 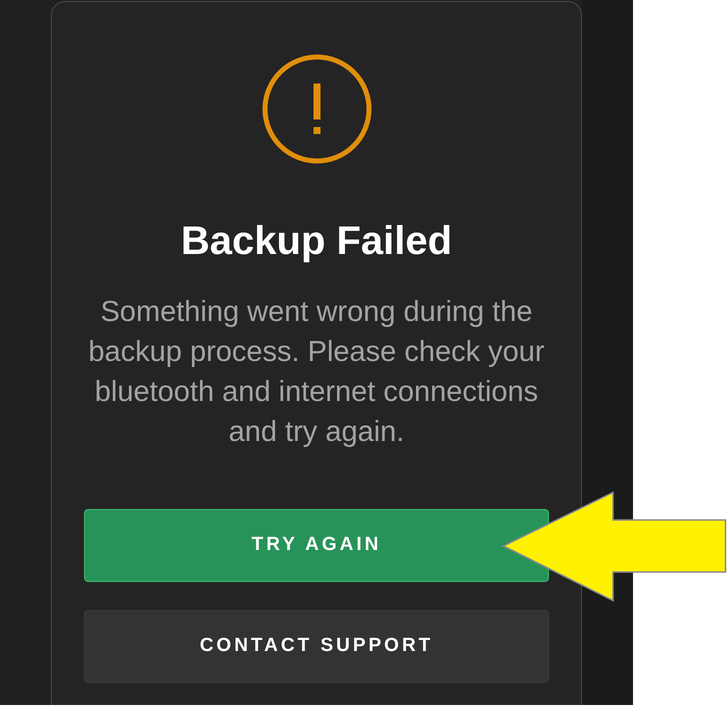 I want to click on secondary-button: CONTACT SUPPORT, so click(x=316, y=646).